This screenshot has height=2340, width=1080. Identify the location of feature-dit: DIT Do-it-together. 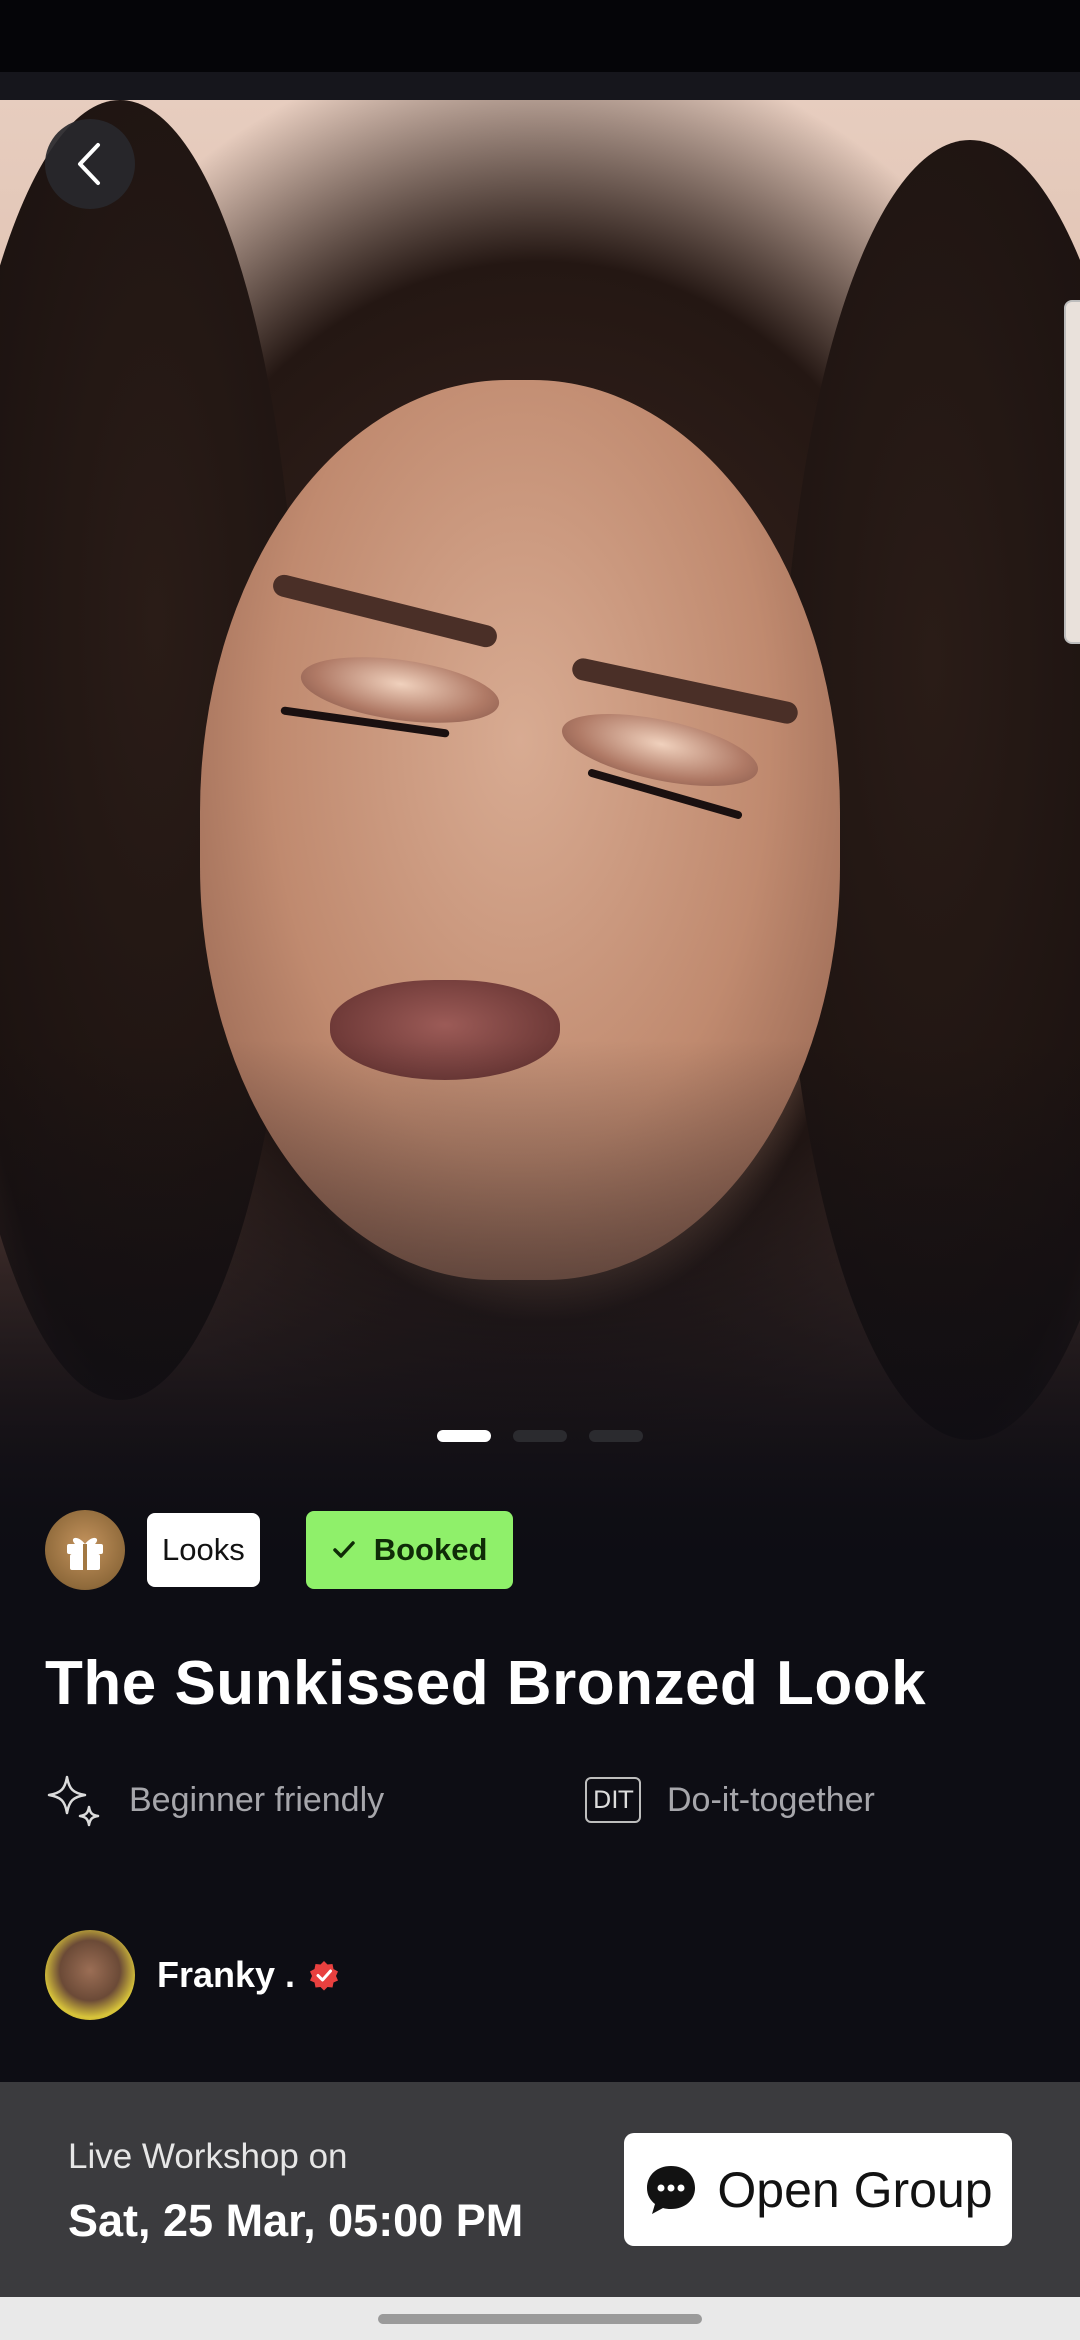
(730, 1800).